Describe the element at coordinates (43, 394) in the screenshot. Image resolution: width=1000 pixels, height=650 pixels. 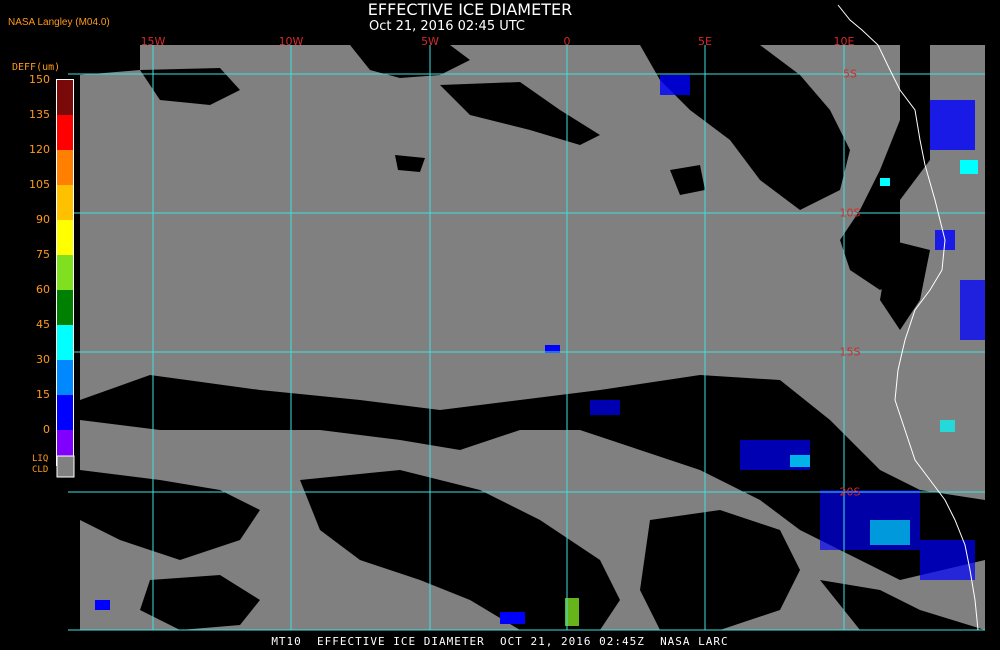
I see `legend-tick-label: 15` at that location.